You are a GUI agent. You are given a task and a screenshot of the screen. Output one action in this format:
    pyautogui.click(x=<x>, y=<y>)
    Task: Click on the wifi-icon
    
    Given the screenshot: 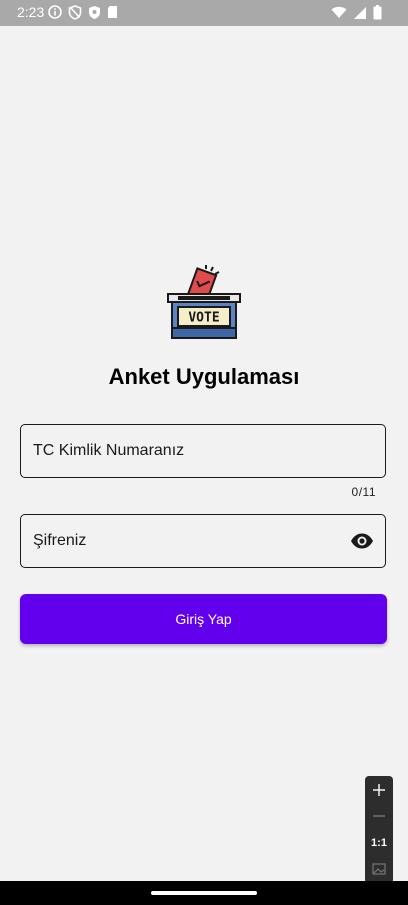 What is the action you would take?
    pyautogui.click(x=339, y=12)
    